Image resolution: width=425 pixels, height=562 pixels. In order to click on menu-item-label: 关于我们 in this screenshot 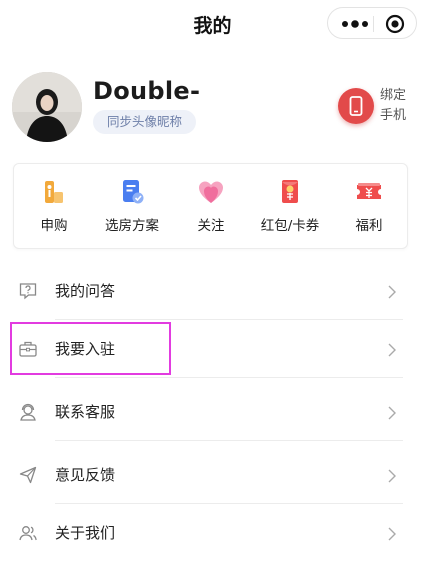, I will do `click(85, 533)`.